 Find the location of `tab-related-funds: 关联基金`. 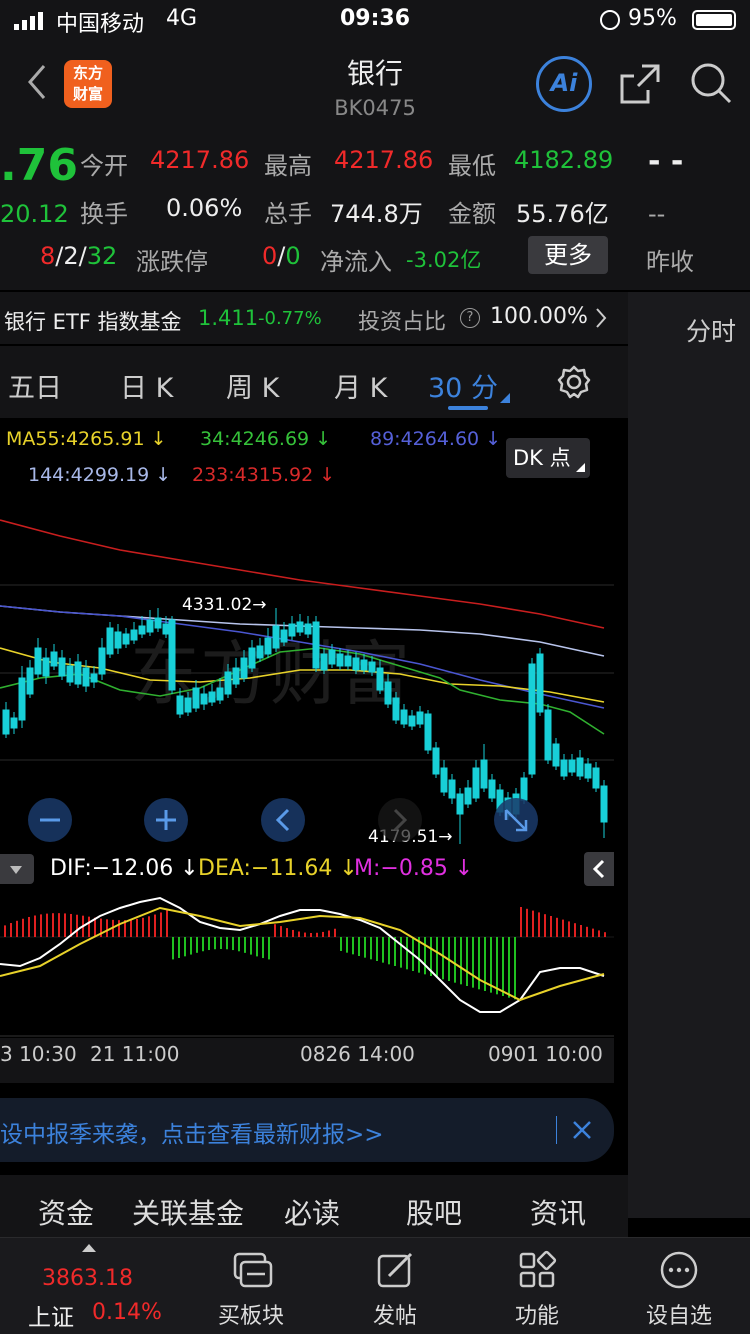

tab-related-funds: 关联基金 is located at coordinates (188, 1212).